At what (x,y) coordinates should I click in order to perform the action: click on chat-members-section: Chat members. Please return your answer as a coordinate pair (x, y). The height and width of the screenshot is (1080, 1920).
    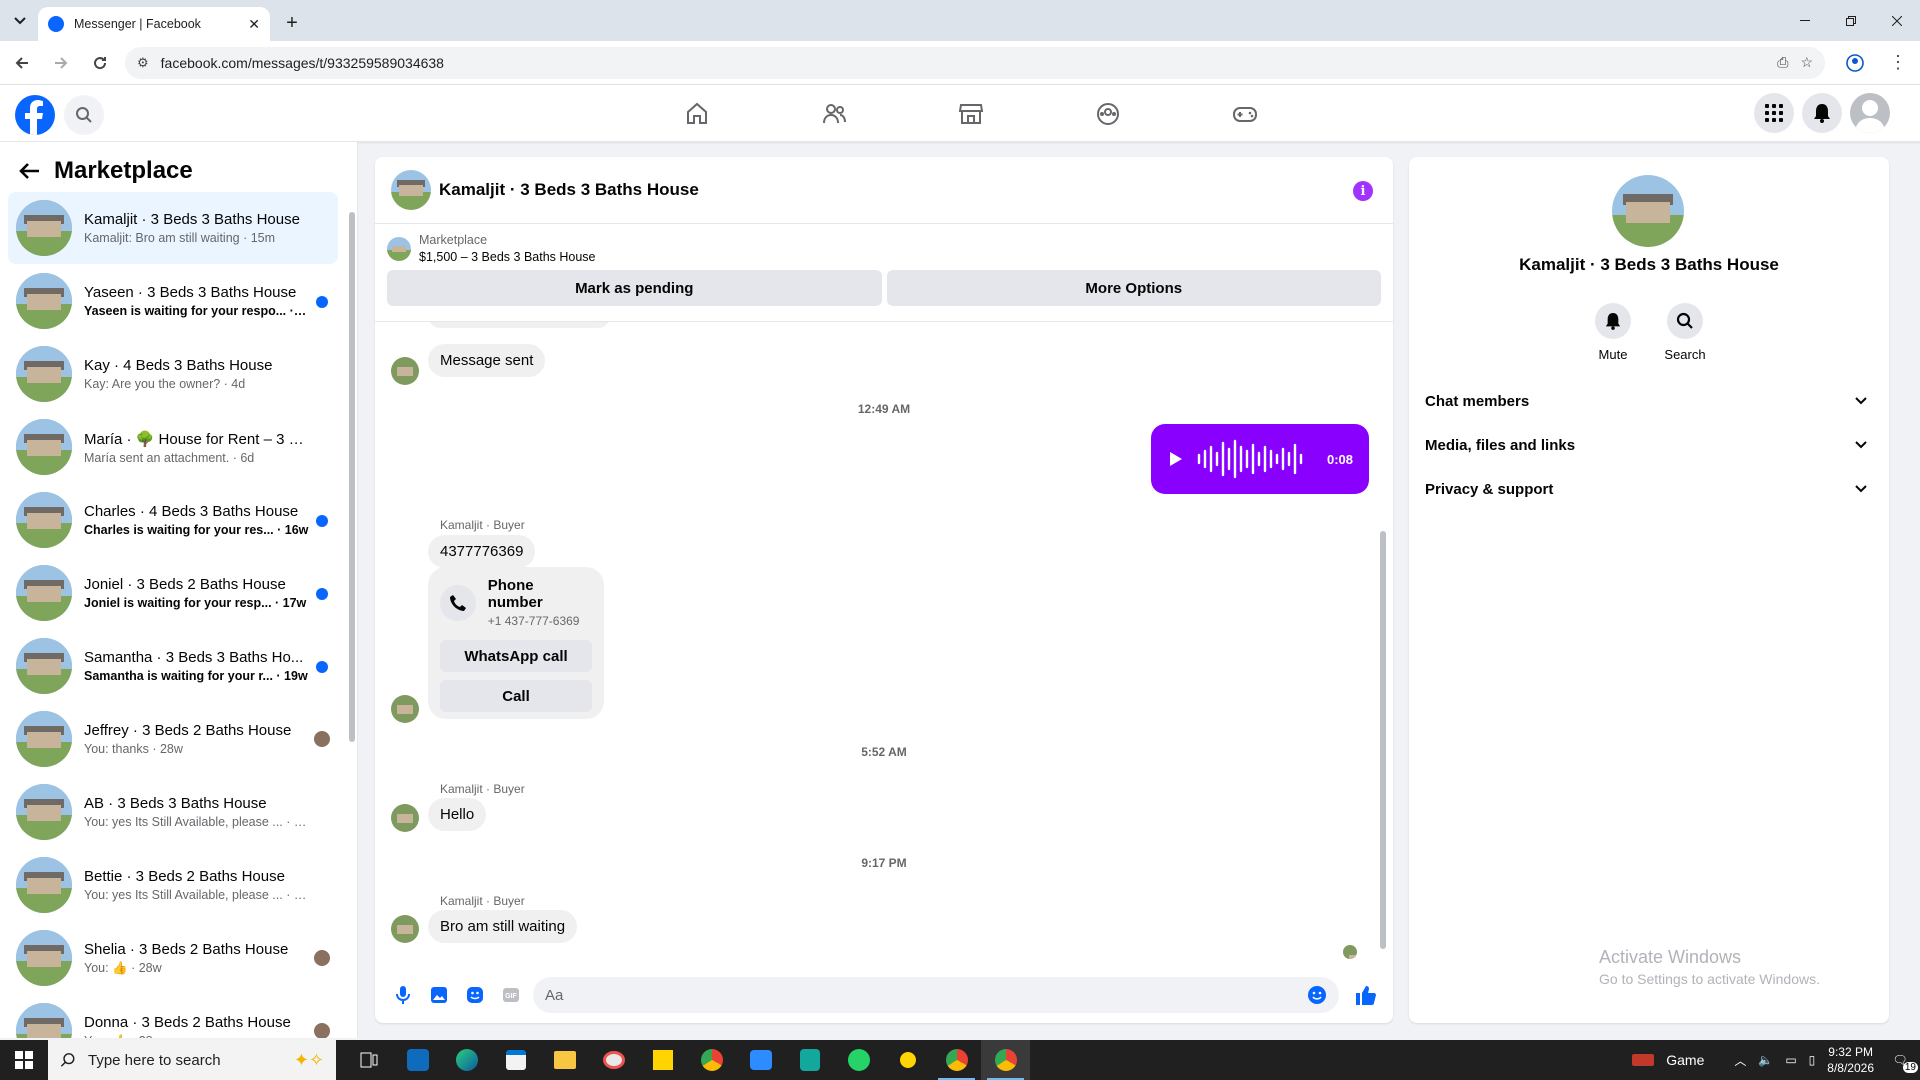
    Looking at the image, I should click on (1649, 401).